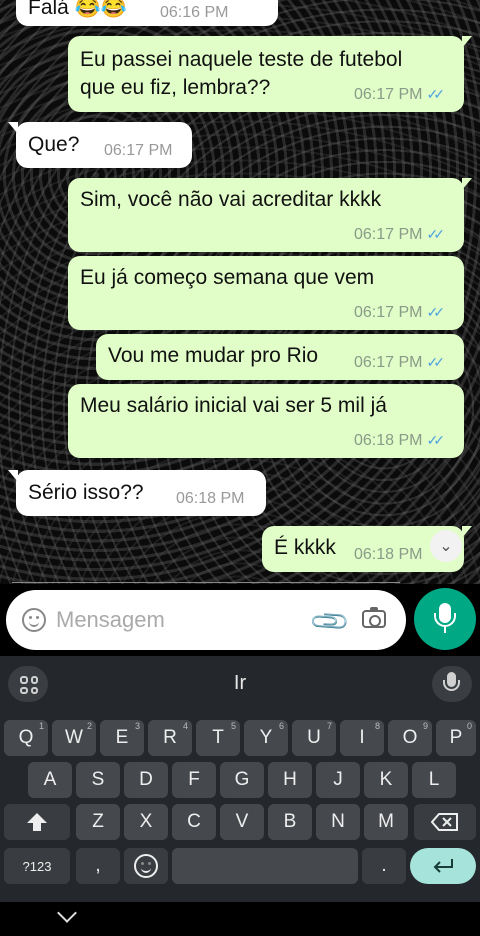 The image size is (480, 936). I want to click on message-text: Meu salário inicial vai ser 5 mil já, so click(233, 405).